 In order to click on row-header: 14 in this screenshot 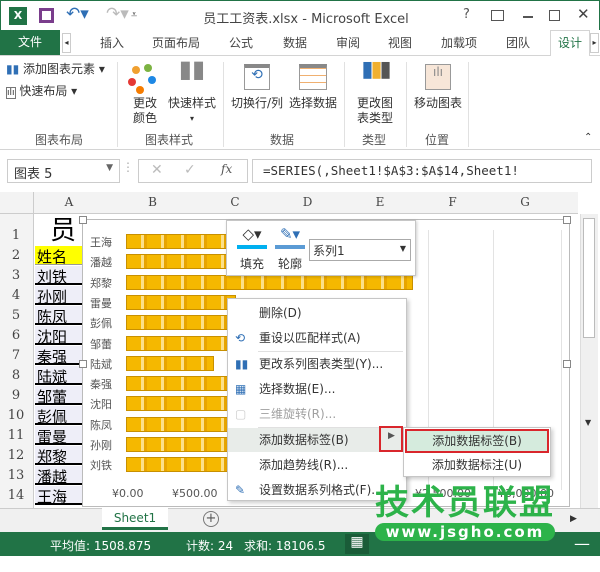, I will do `click(16, 495)`.